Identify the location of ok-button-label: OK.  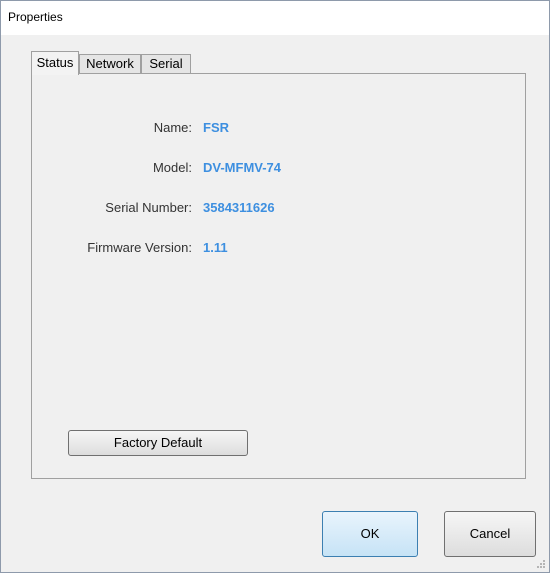
(370, 533).